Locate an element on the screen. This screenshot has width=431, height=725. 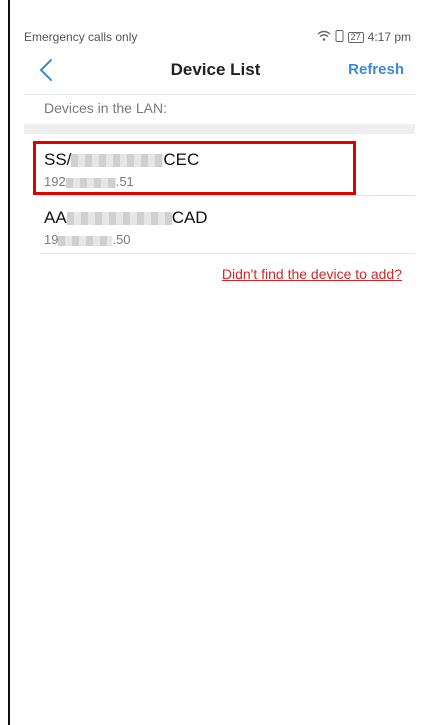
highlight-box is located at coordinates (194, 168).